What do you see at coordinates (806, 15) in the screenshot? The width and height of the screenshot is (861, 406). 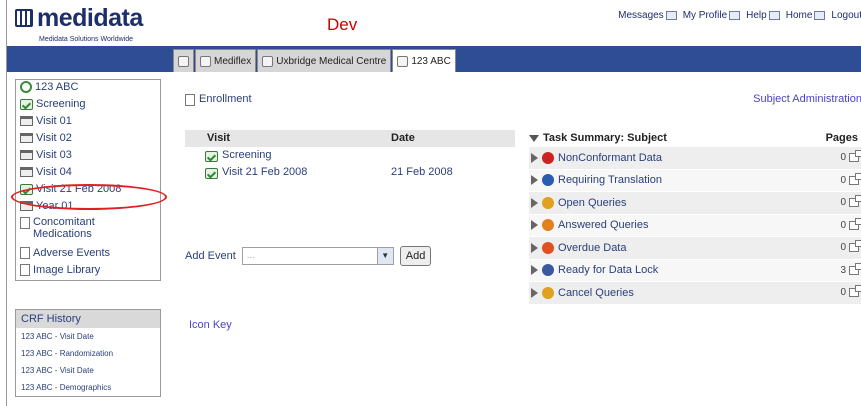 I see `home-link: Home` at bounding box center [806, 15].